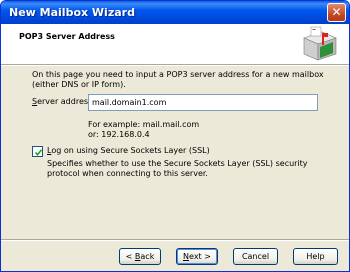 The image size is (350, 272). I want to click on server-label-rest: erver address:, so click(66, 101).